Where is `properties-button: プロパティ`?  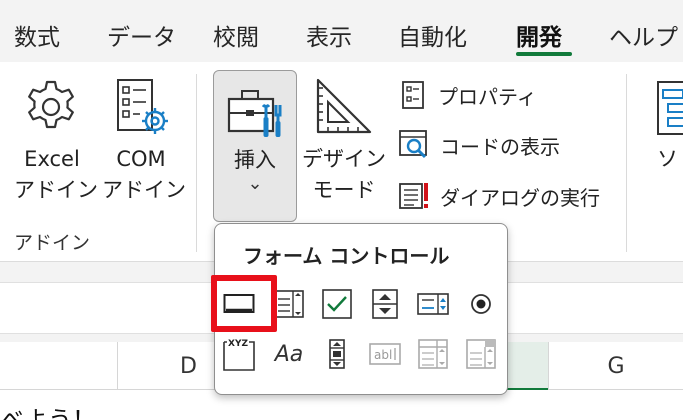
properties-button: プロパティ is located at coordinates (467, 95).